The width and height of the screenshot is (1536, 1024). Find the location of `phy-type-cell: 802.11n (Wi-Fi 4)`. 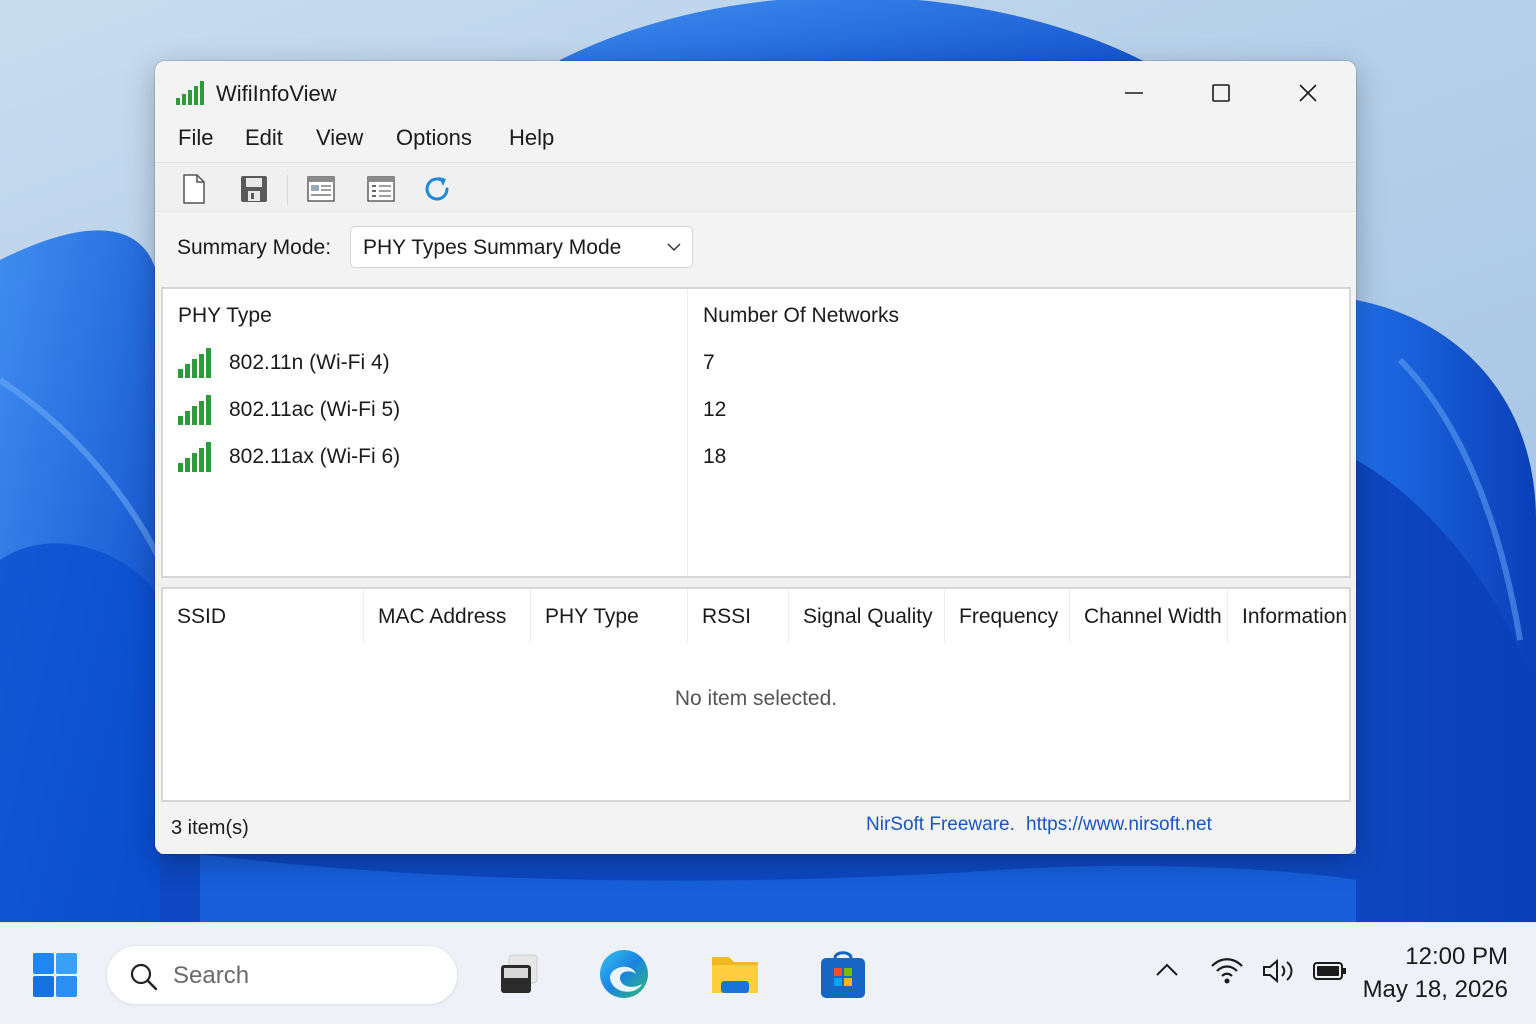

phy-type-cell: 802.11n (Wi-Fi 4) is located at coordinates (309, 362).